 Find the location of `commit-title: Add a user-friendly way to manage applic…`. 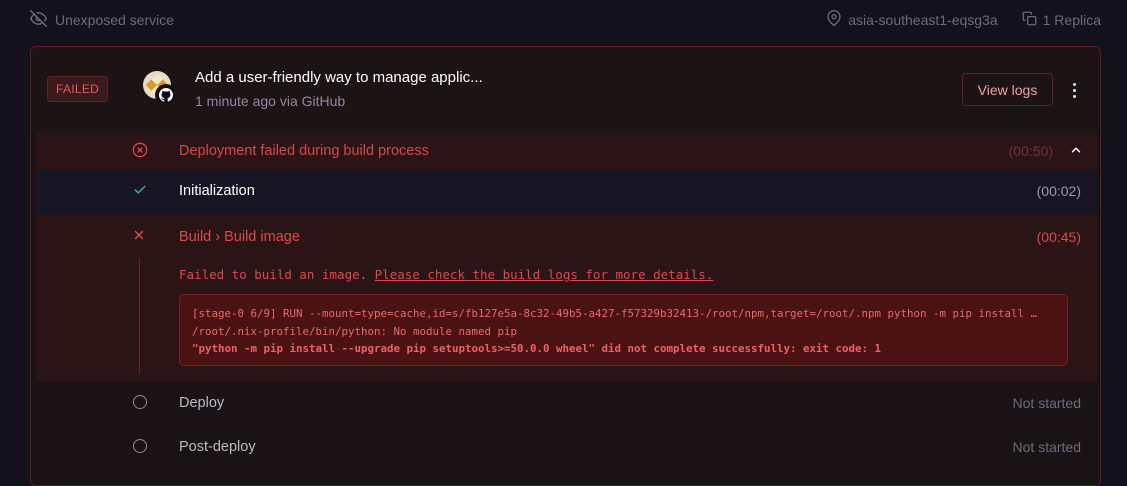

commit-title: Add a user-friendly way to manage applic… is located at coordinates (339, 77).